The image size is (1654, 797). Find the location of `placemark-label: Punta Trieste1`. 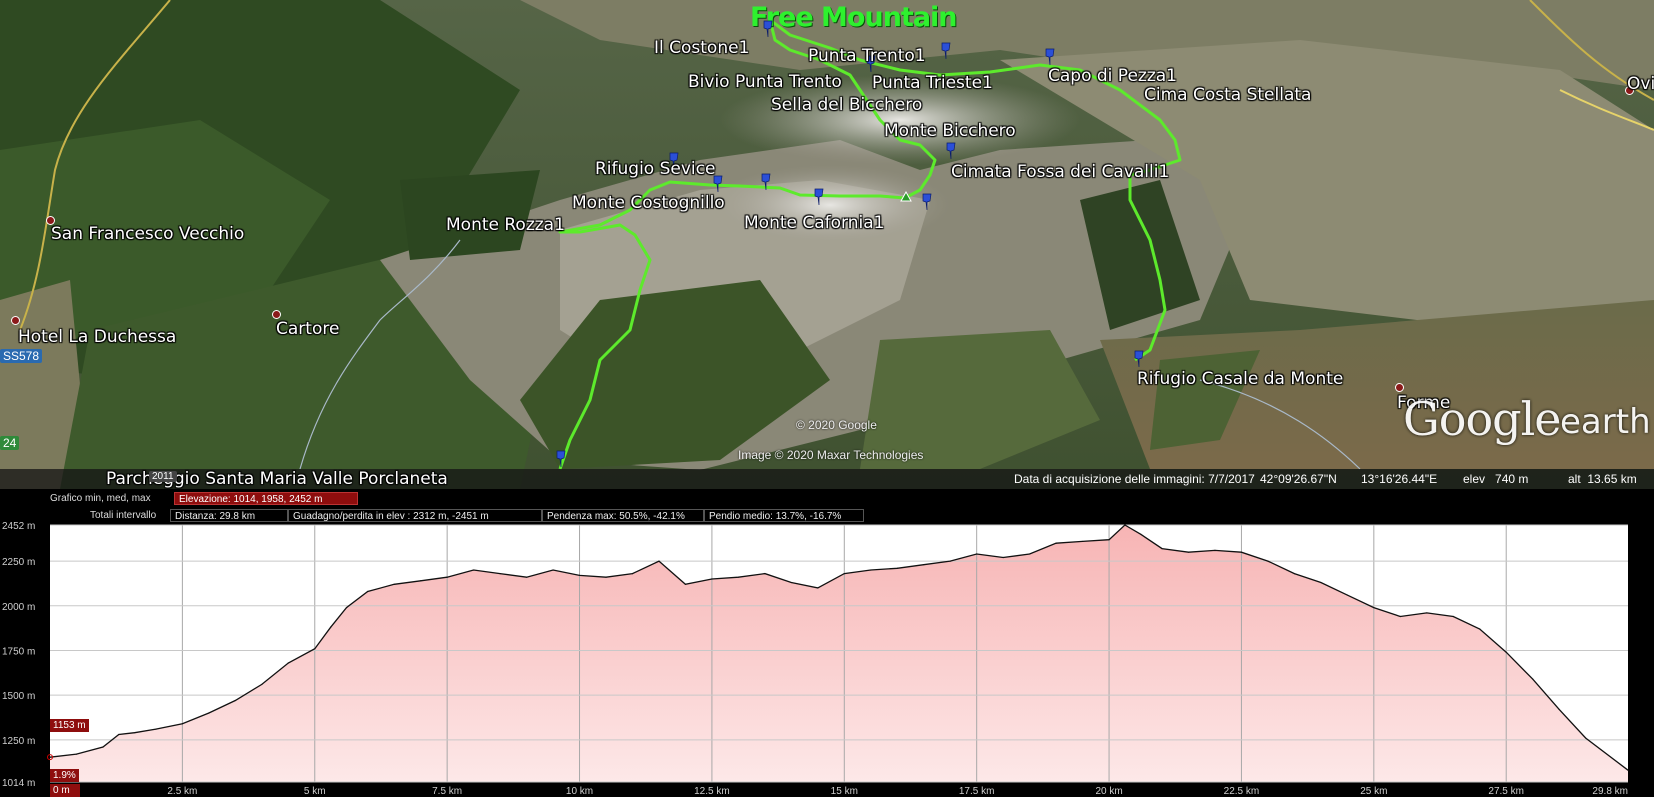

placemark-label: Punta Trieste1 is located at coordinates (932, 83).